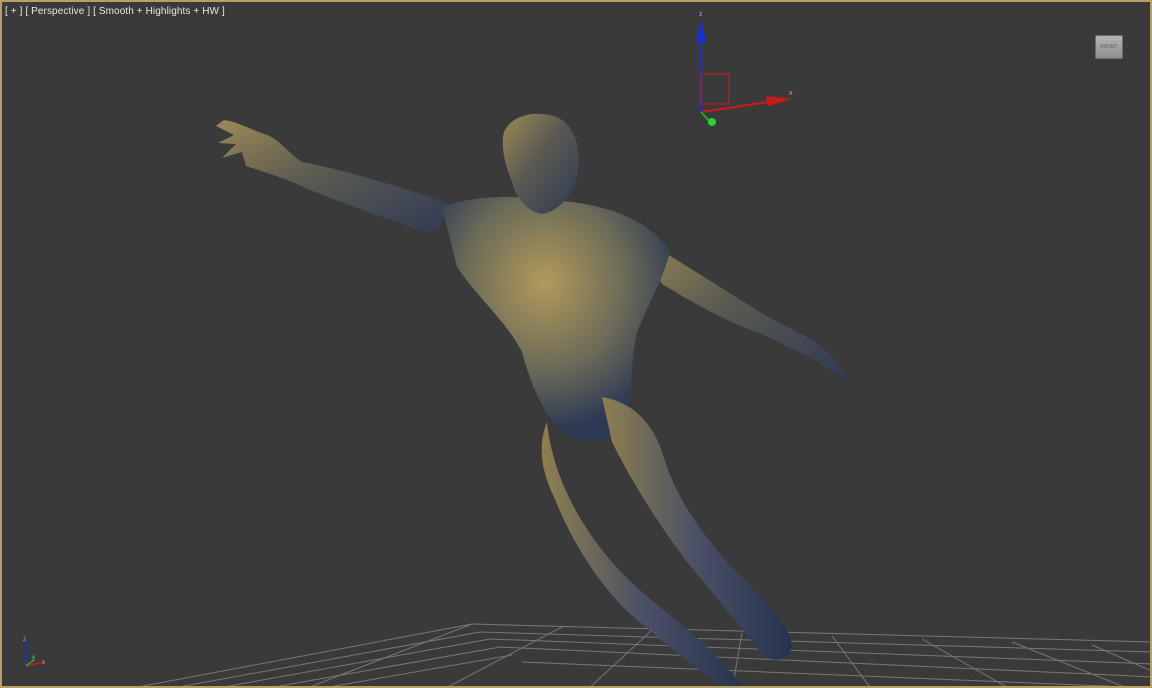  Describe the element at coordinates (24, 640) in the screenshot. I see `tripod-z-label: z` at that location.